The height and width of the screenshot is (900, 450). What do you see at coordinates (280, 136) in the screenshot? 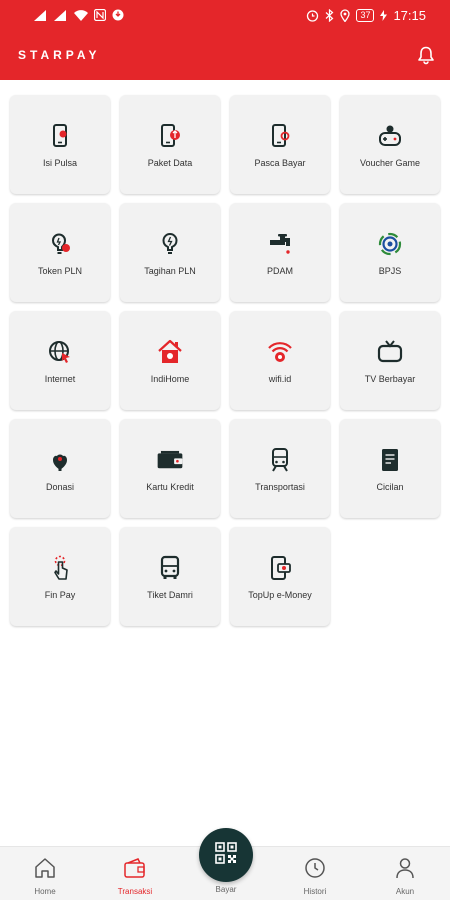
I see `phone-postpaid-icon` at bounding box center [280, 136].